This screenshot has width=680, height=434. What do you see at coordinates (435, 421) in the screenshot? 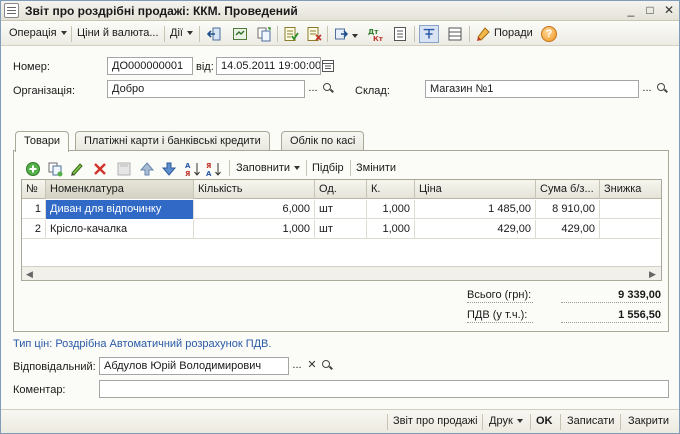
I see `sales-report-button: Звіт про продажі` at bounding box center [435, 421].